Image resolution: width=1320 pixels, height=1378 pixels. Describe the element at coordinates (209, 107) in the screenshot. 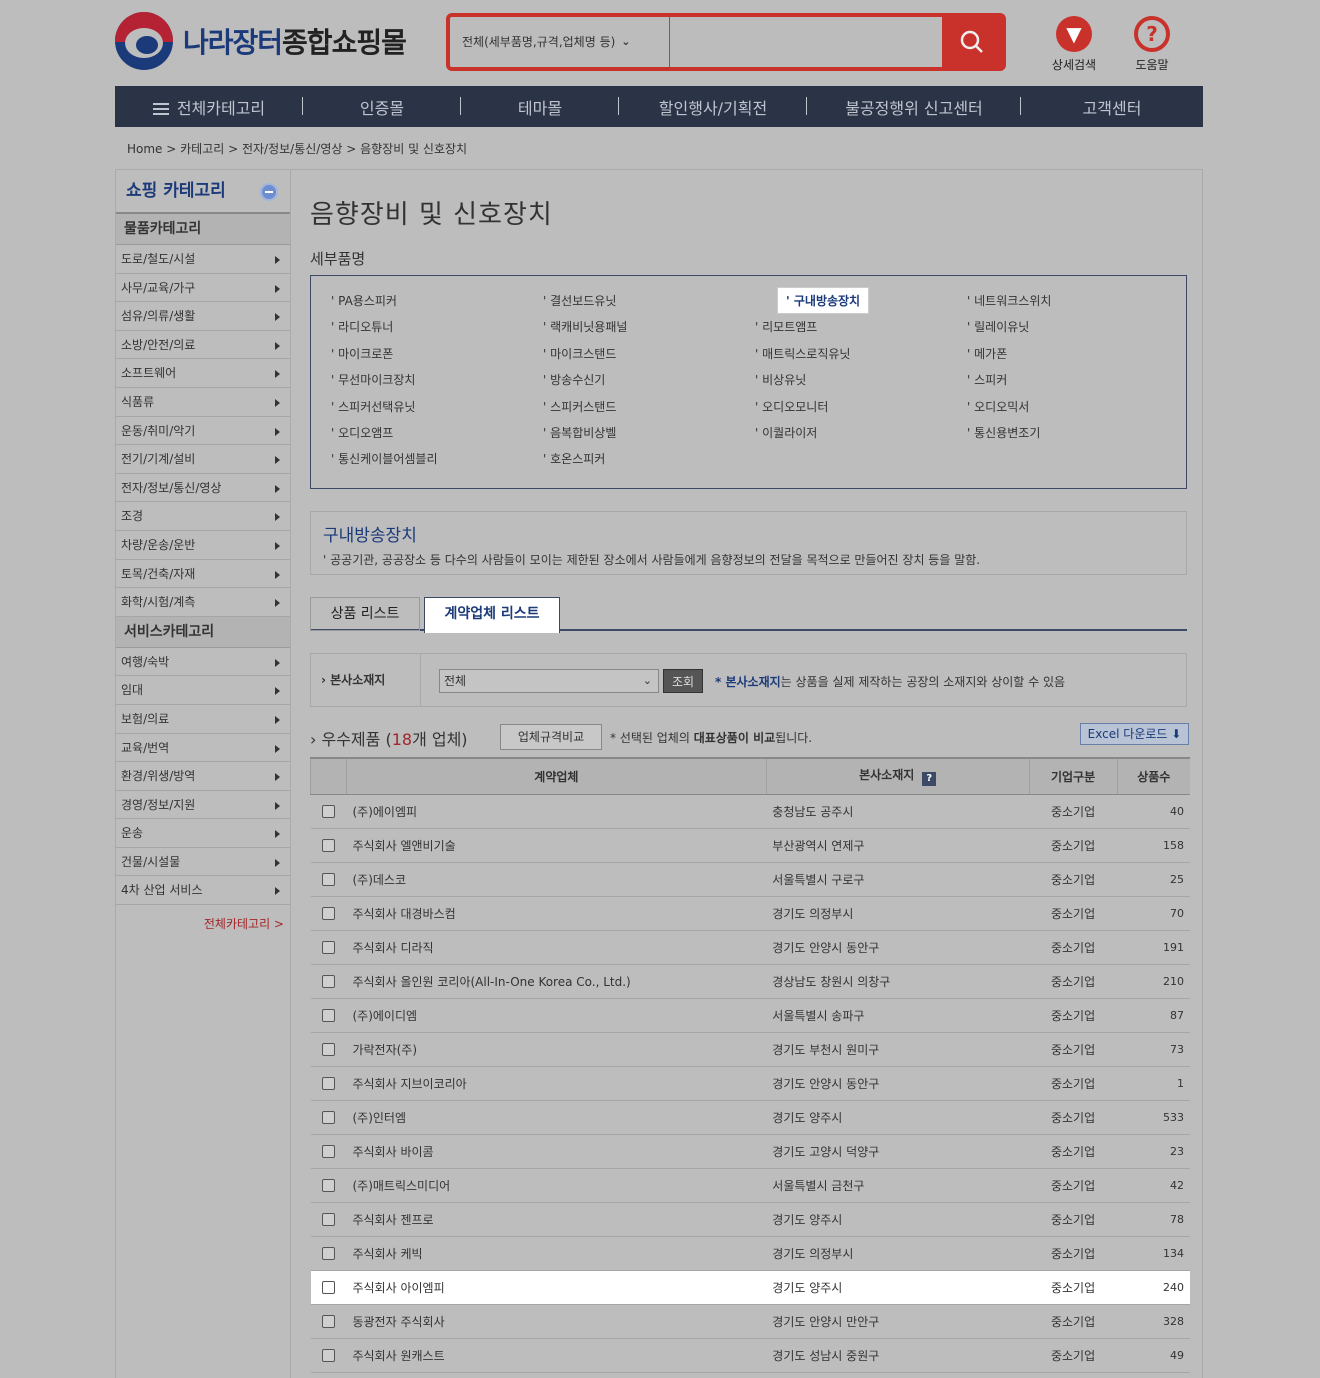

I see `nav-all-categories: 전체카테고리` at that location.